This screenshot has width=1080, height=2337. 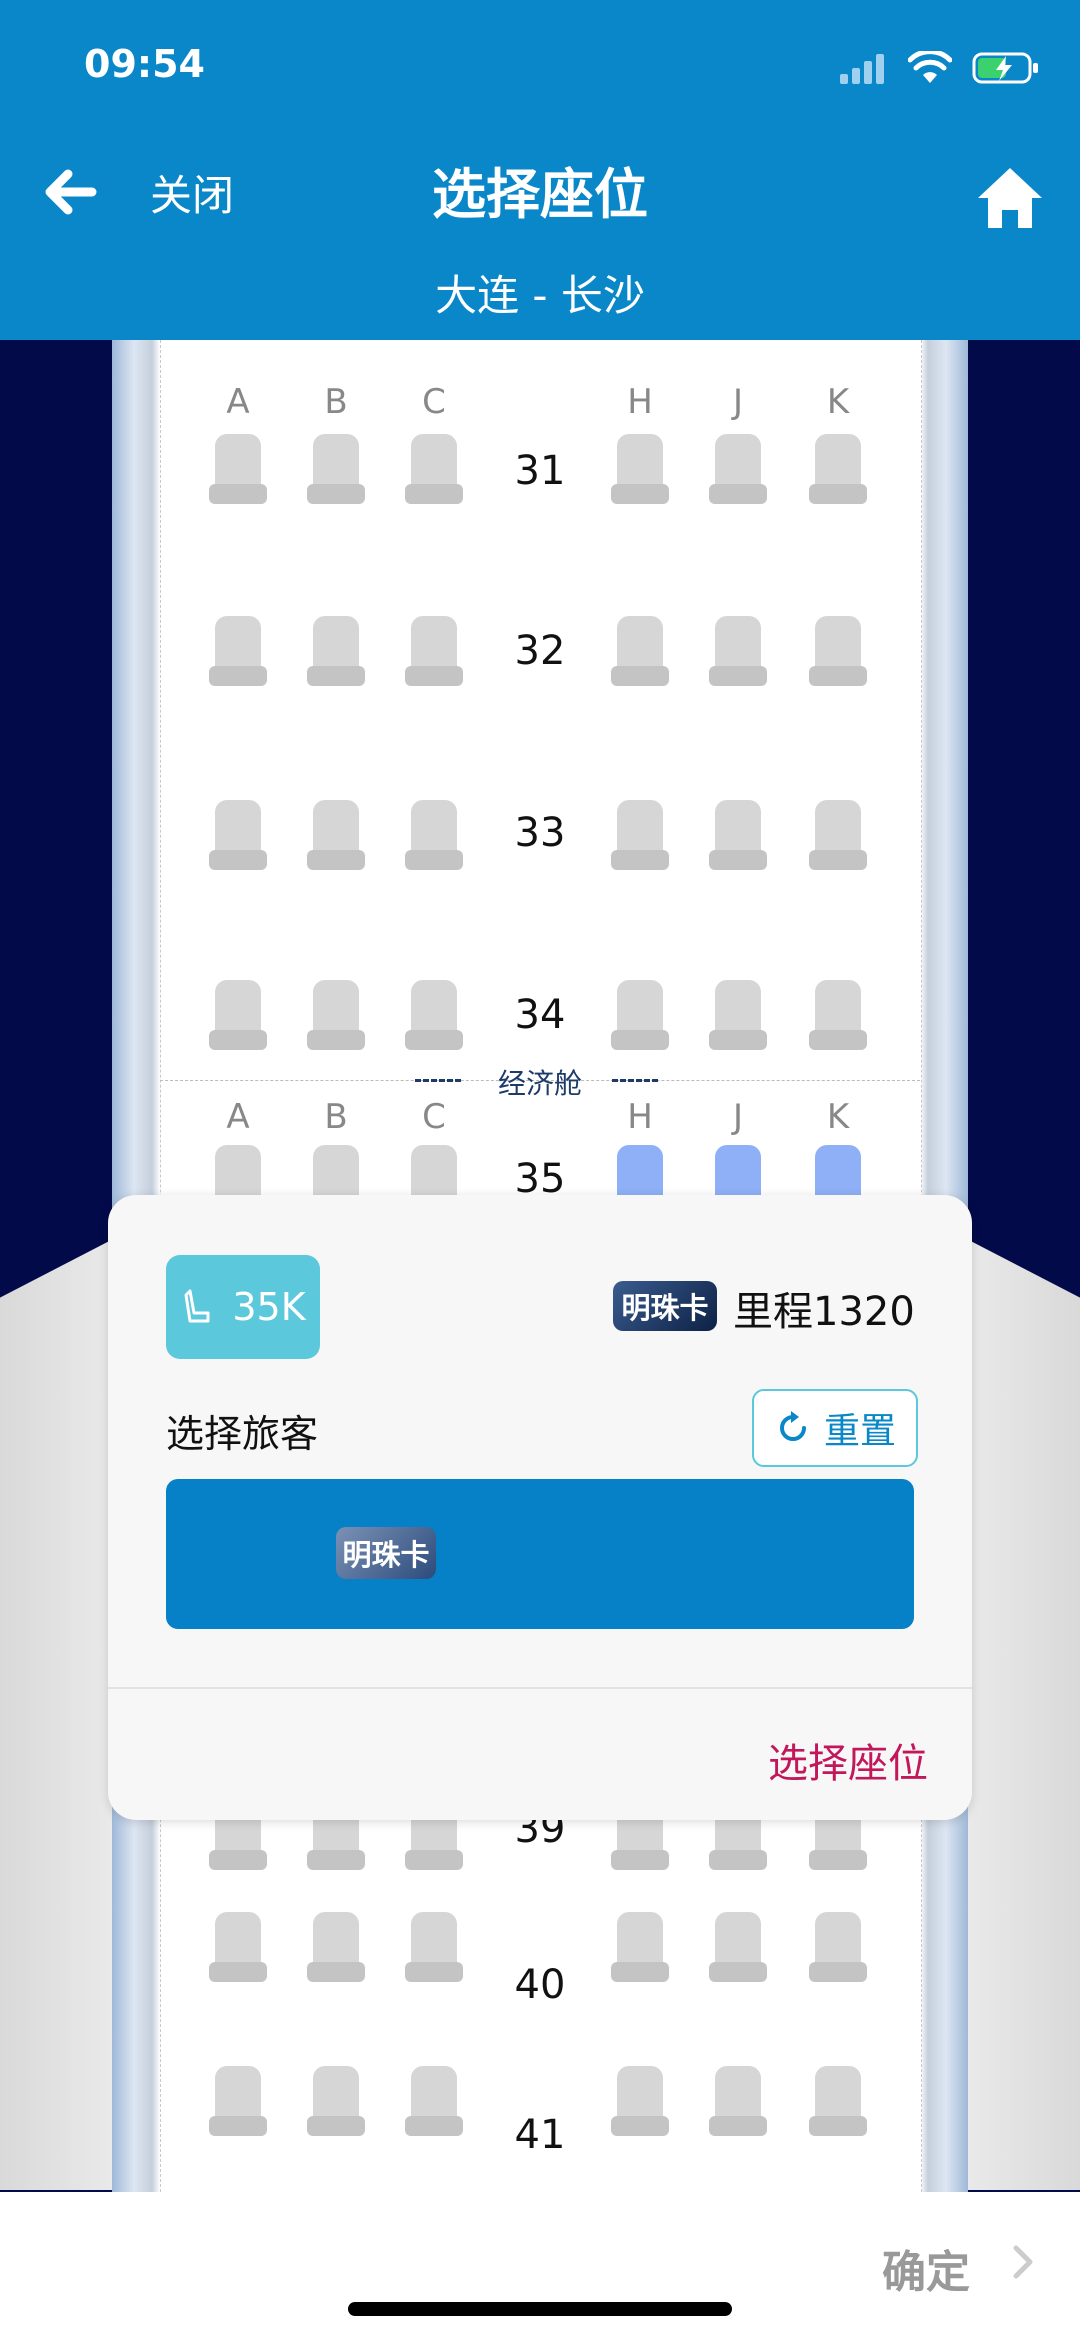 I want to click on seat-32K, so click(x=838, y=652).